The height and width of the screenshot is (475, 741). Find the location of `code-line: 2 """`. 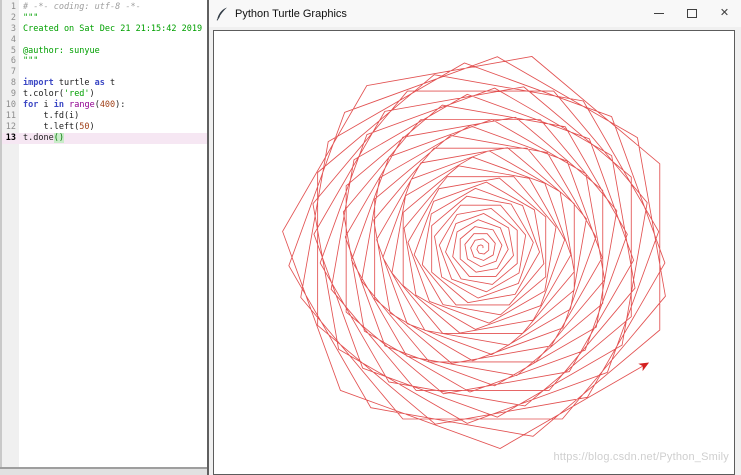

code-line: 2 """ is located at coordinates (104, 18).